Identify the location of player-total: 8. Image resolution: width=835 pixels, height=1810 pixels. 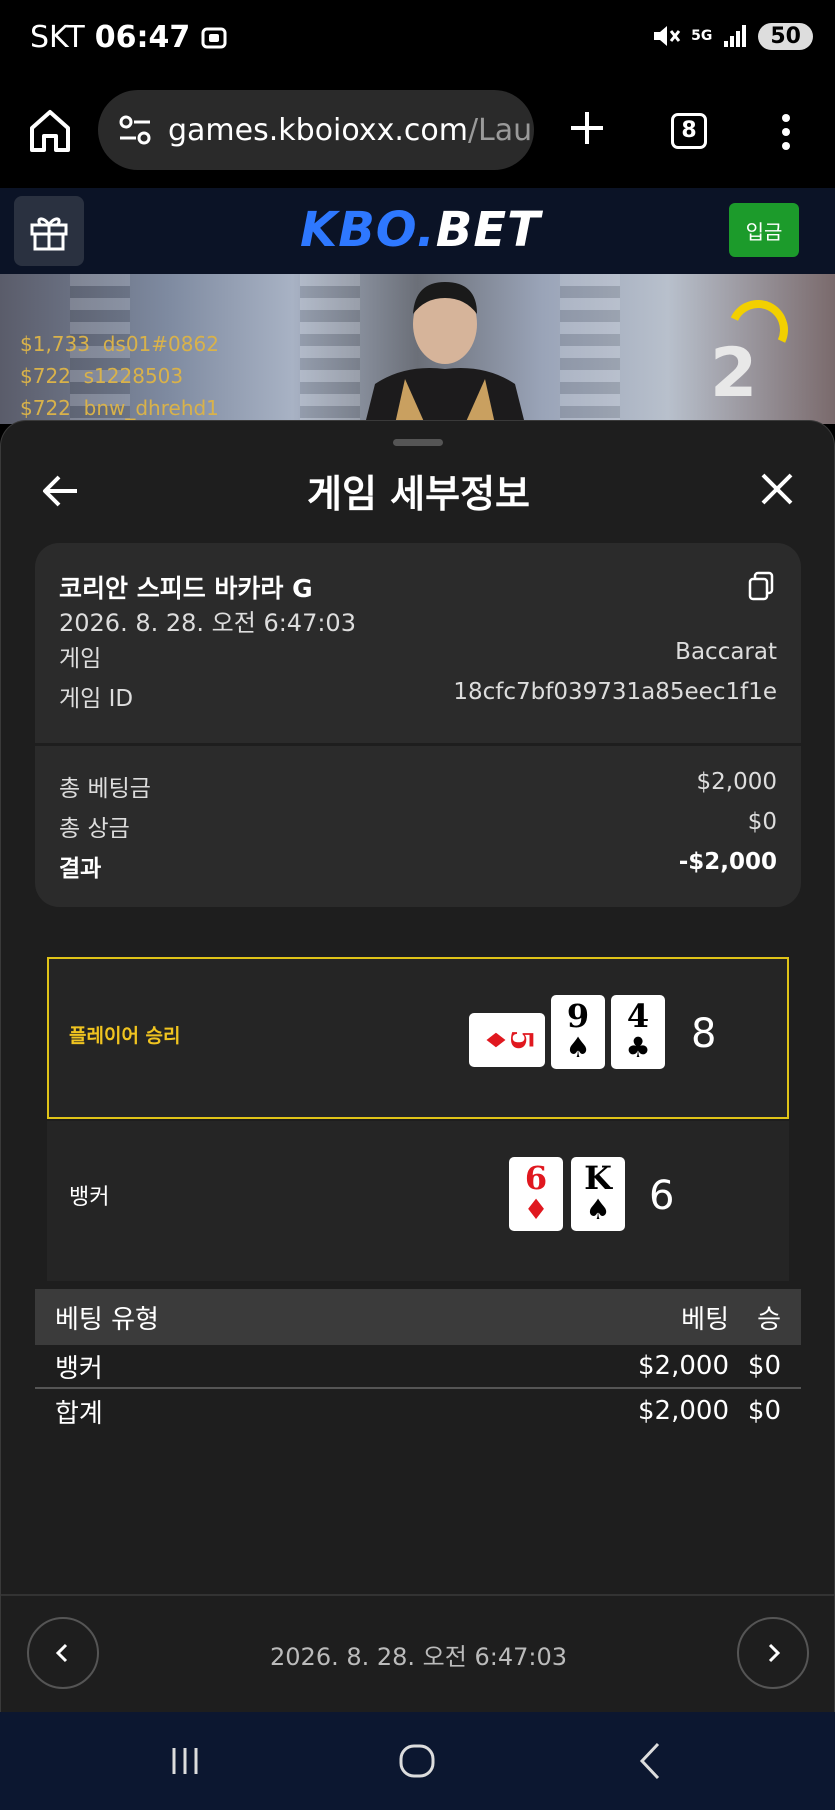
(704, 1034).